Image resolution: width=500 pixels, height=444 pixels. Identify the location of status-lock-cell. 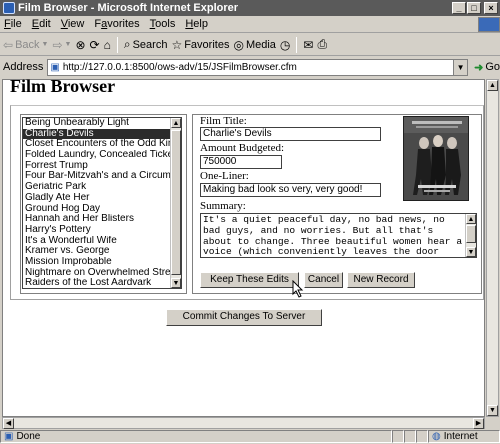
(410, 436).